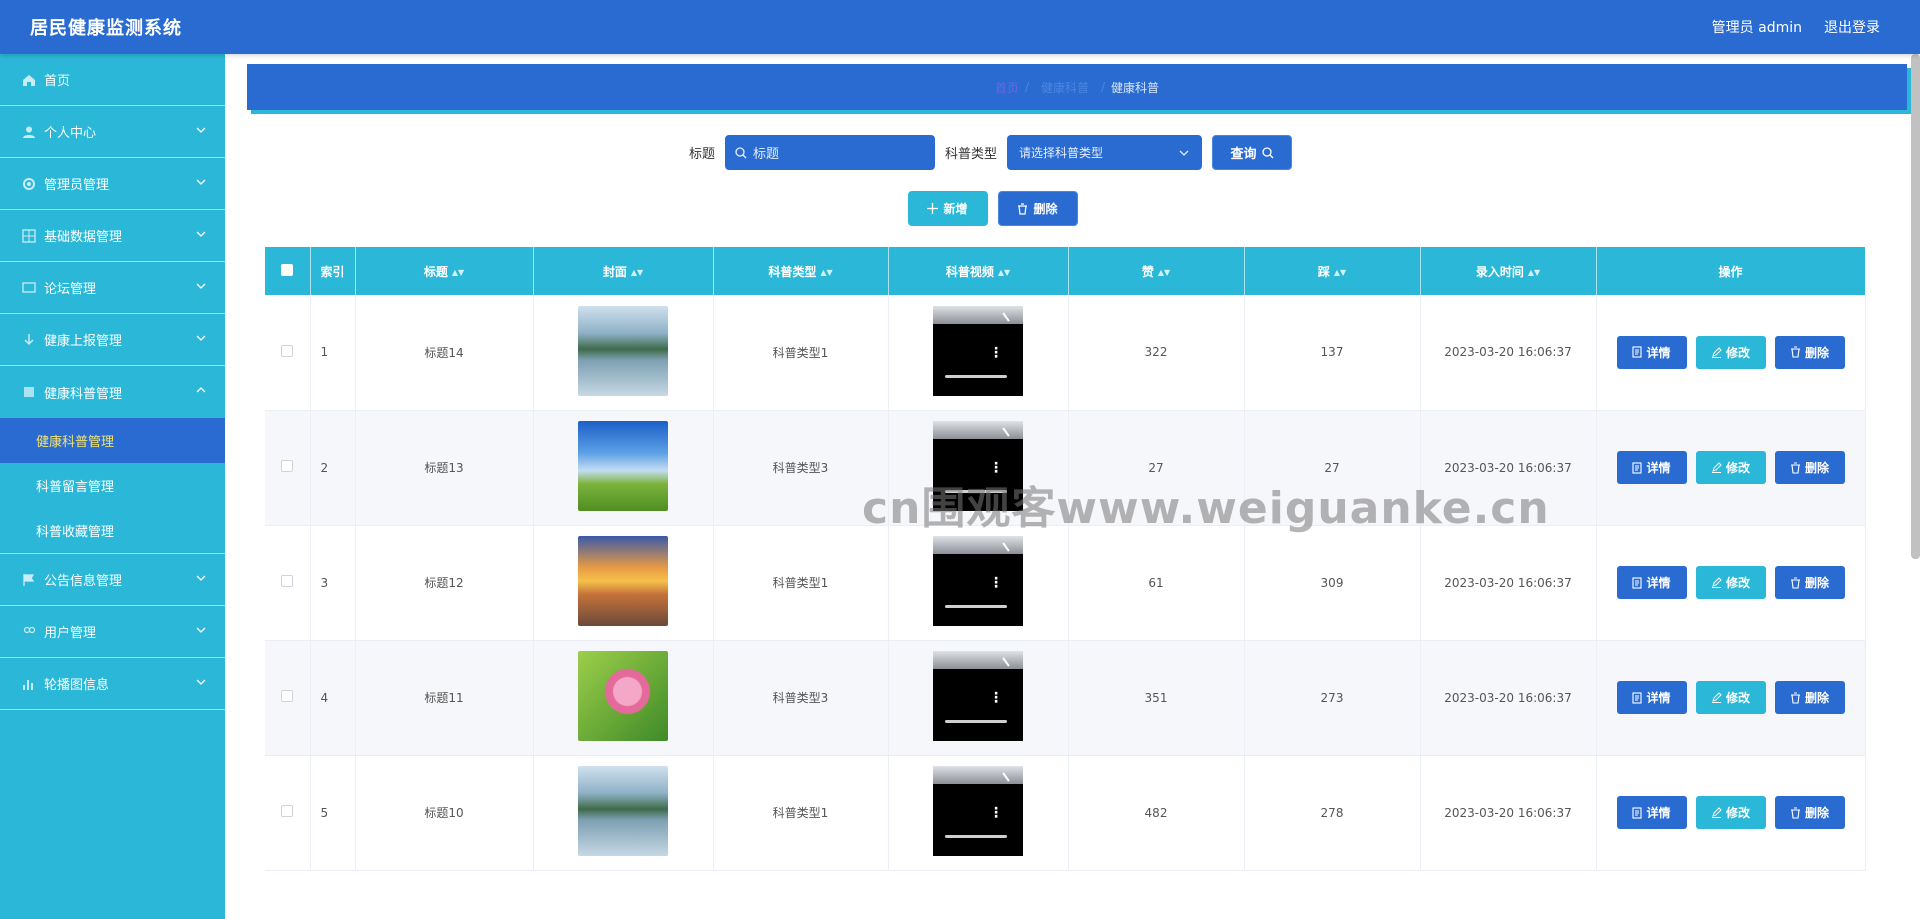 This screenshot has height=919, width=1920. Describe the element at coordinates (1757, 27) in the screenshot. I see `admin-user-label: 管理员 admin` at that location.